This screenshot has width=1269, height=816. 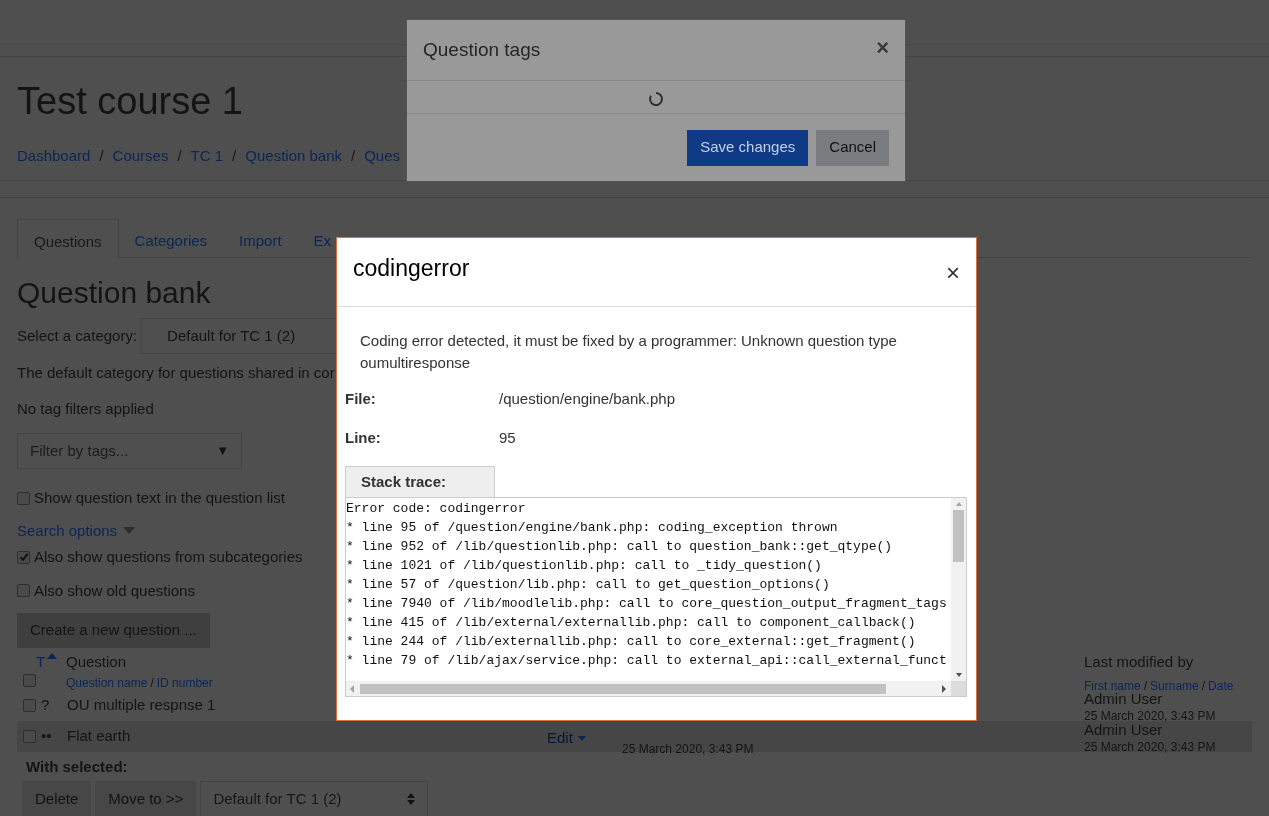 I want to click on with-selected-label: With selected:, so click(x=77, y=766).